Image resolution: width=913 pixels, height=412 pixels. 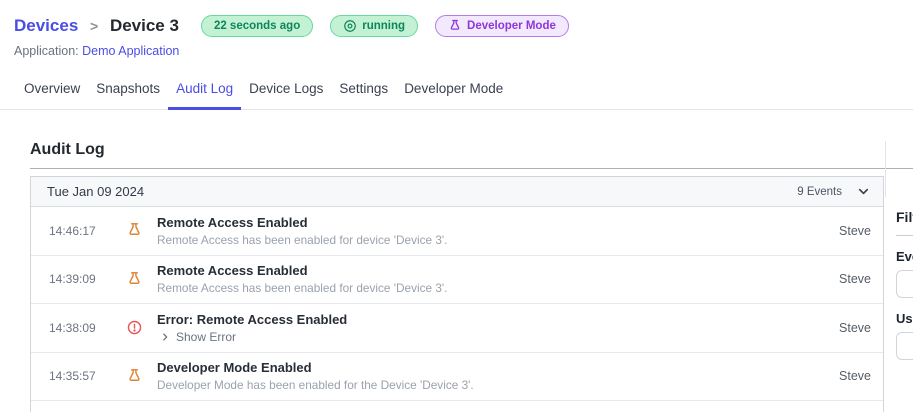 What do you see at coordinates (52, 90) in the screenshot?
I see `tab-overview: Overview` at bounding box center [52, 90].